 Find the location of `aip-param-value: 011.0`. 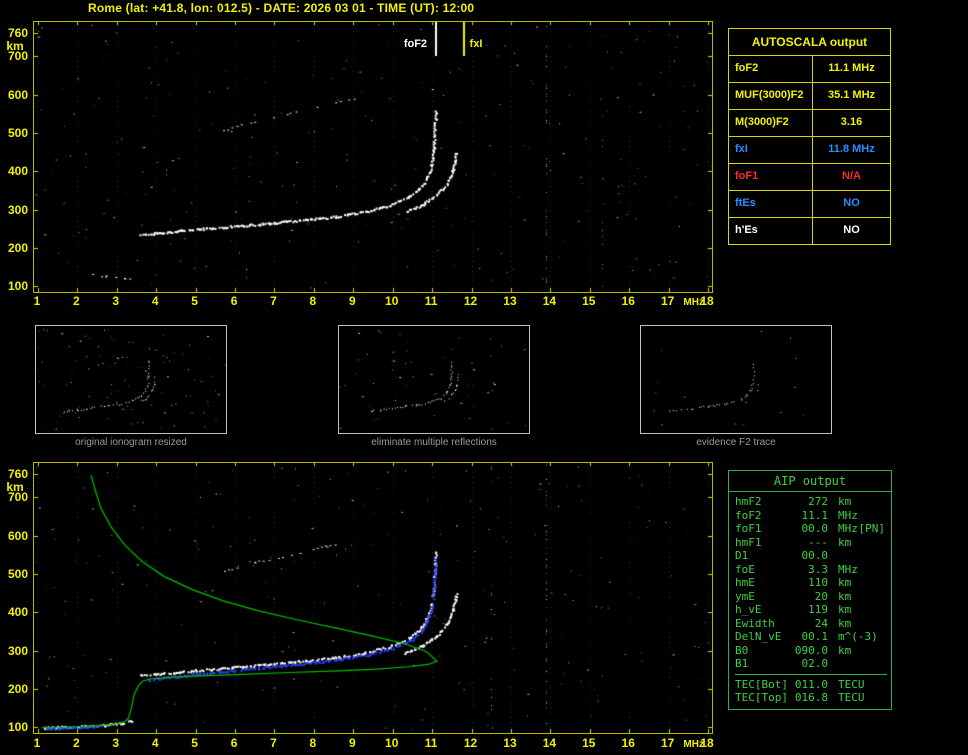

aip-param-value: 011.0 is located at coordinates (811, 684).